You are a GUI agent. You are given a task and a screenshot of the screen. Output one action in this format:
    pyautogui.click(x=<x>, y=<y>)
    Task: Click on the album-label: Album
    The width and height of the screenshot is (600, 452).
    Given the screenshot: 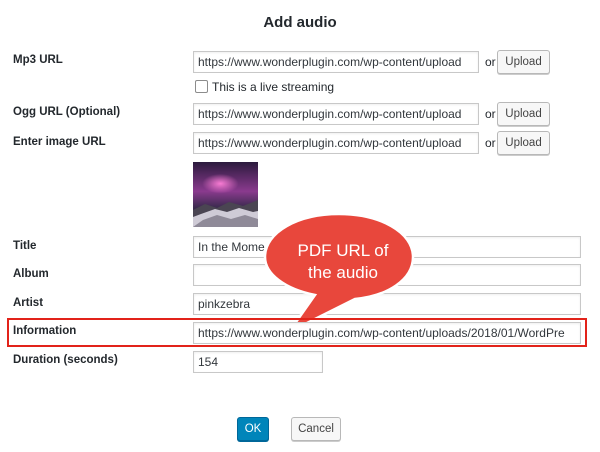 What is the action you would take?
    pyautogui.click(x=31, y=274)
    